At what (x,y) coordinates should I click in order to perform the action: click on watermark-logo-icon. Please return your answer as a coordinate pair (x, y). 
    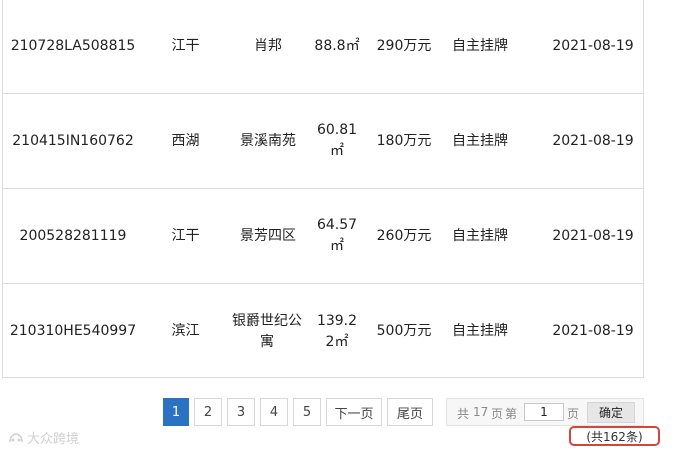
    Looking at the image, I should click on (16, 437).